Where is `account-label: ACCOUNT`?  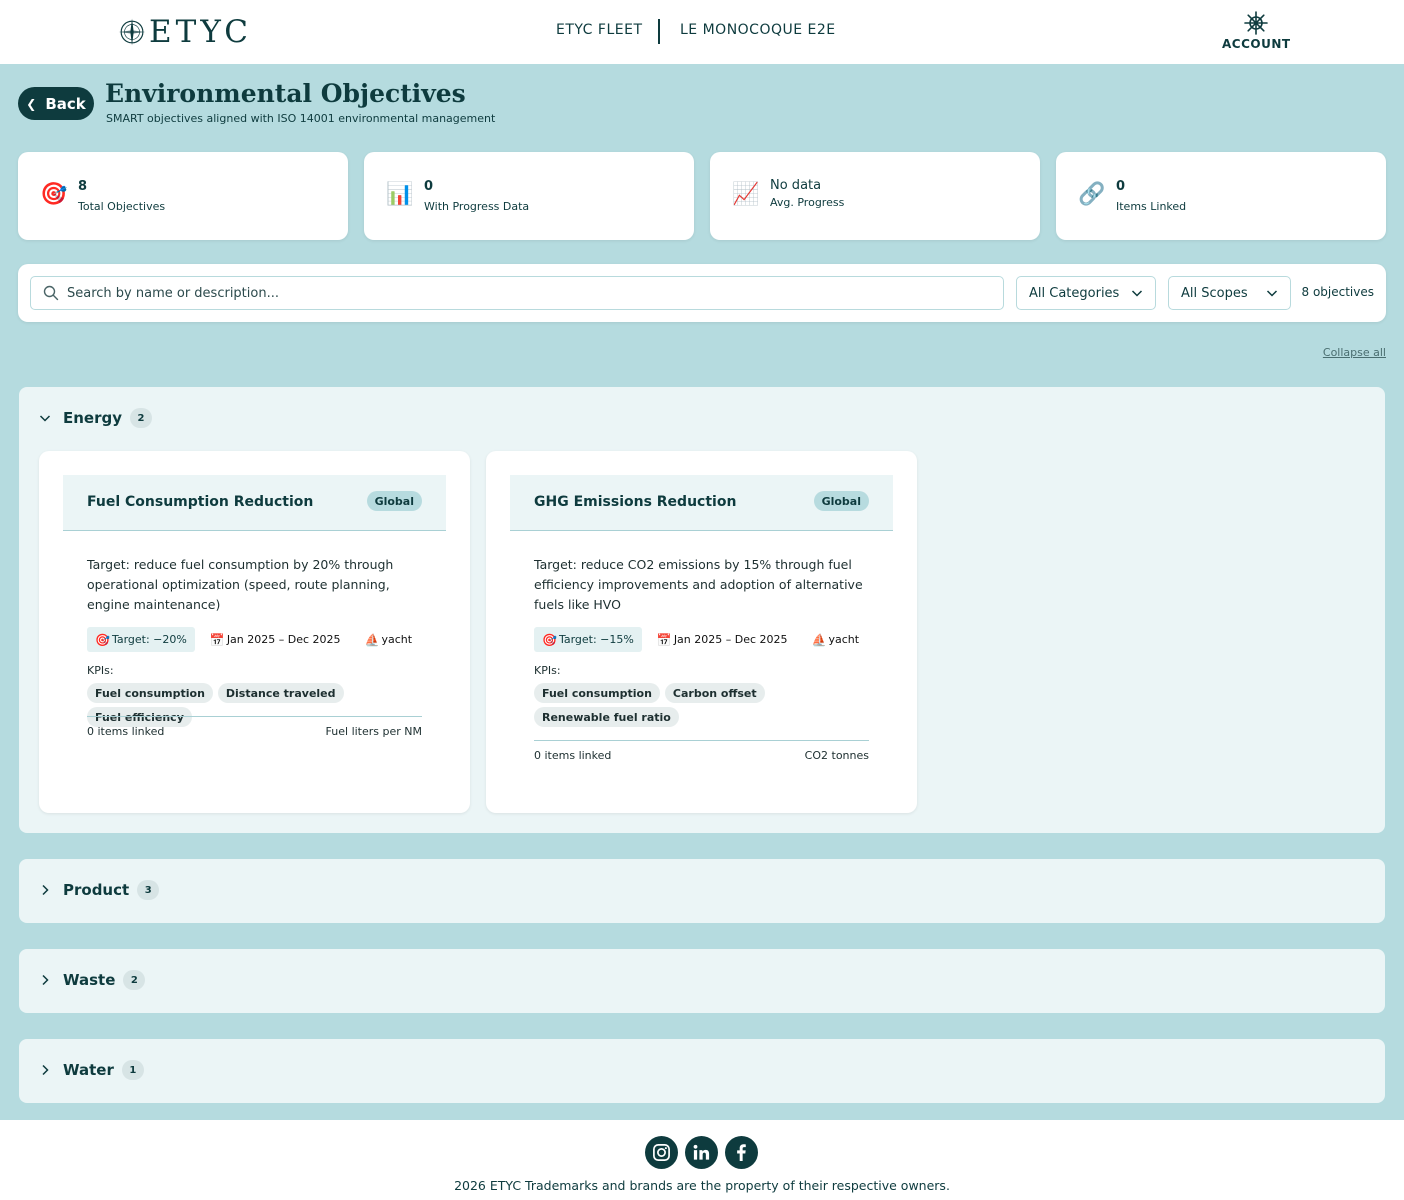 account-label: ACCOUNT is located at coordinates (1256, 44).